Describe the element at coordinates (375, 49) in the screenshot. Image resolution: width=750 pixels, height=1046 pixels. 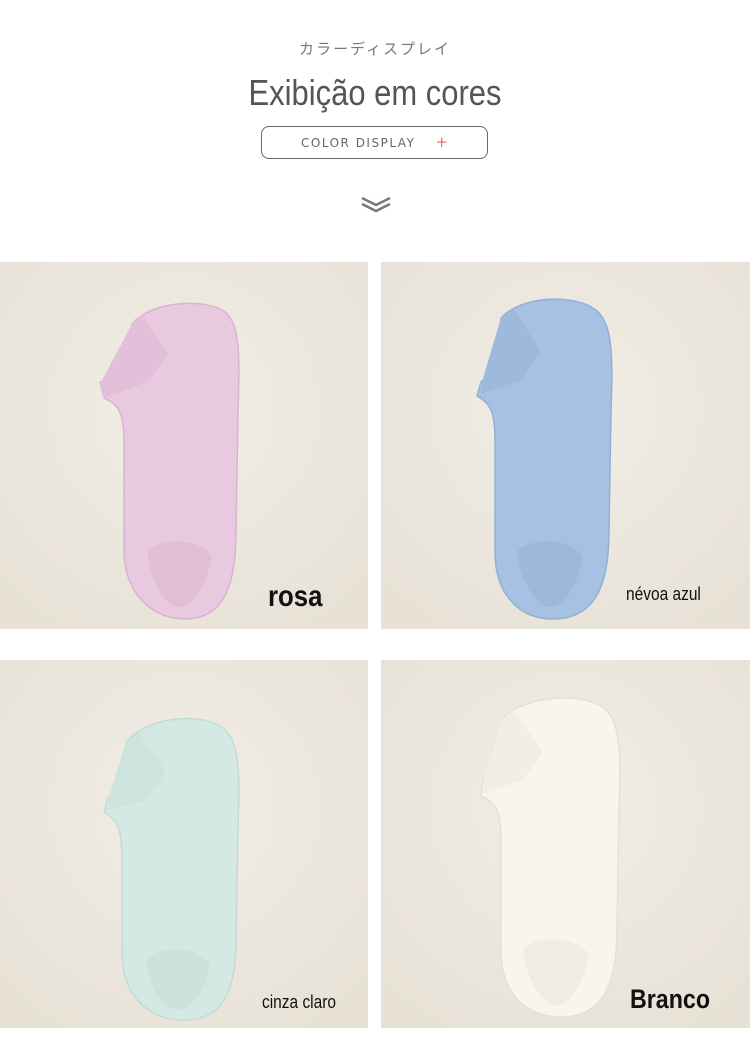
I see `section-subtitle-japanese: カラーディスプレイ` at that location.